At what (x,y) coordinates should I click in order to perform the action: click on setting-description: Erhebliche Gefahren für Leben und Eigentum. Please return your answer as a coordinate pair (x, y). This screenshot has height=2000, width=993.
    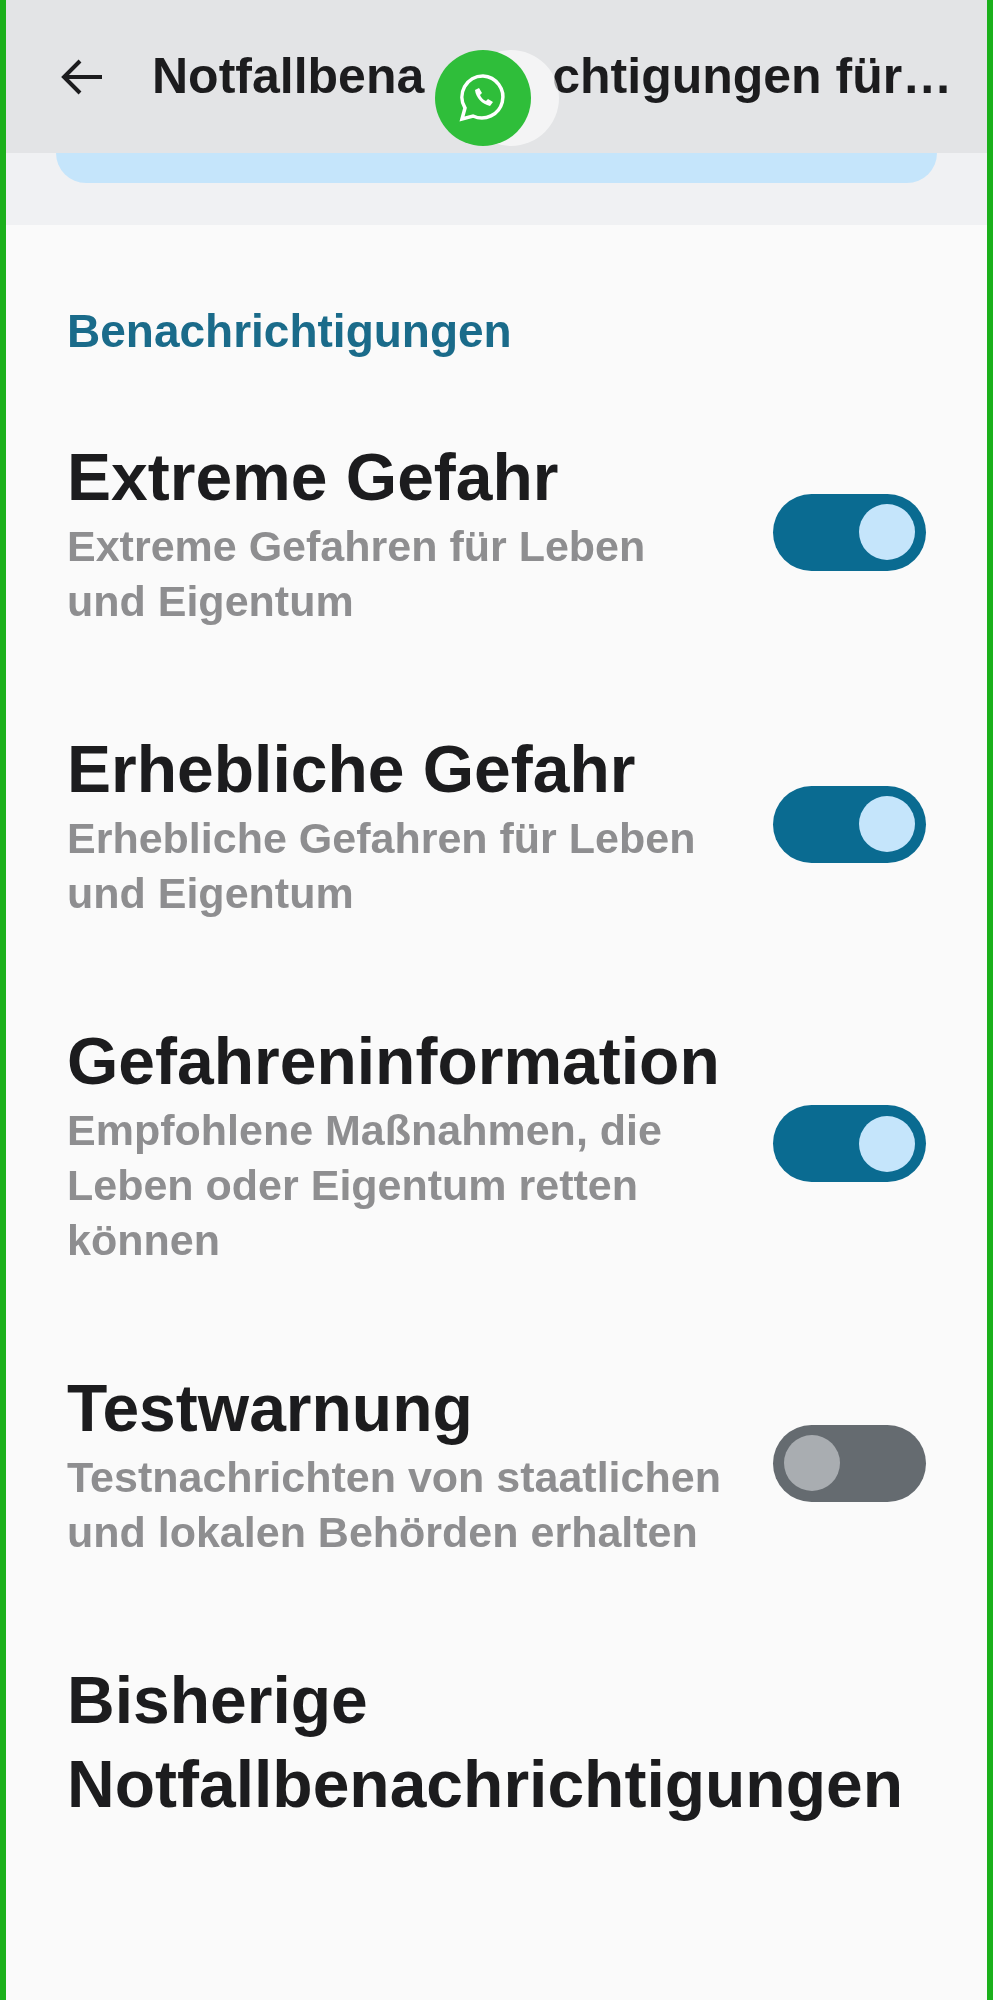
    Looking at the image, I should click on (382, 866).